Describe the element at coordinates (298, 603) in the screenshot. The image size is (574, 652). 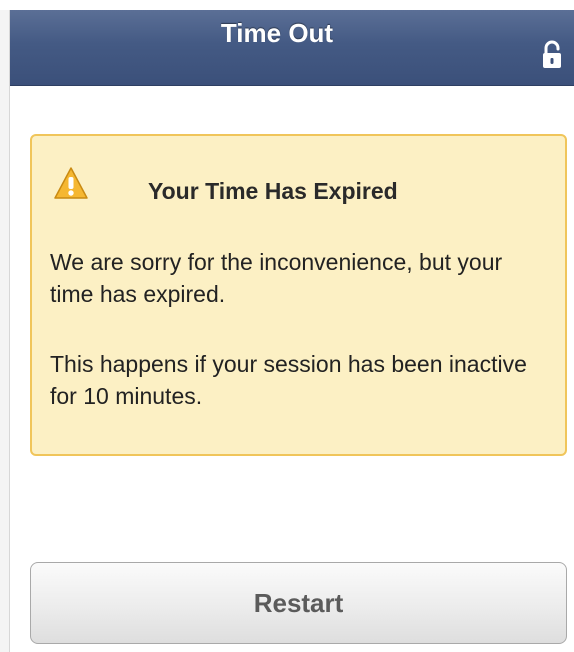
I see `restart-button: Restart` at that location.